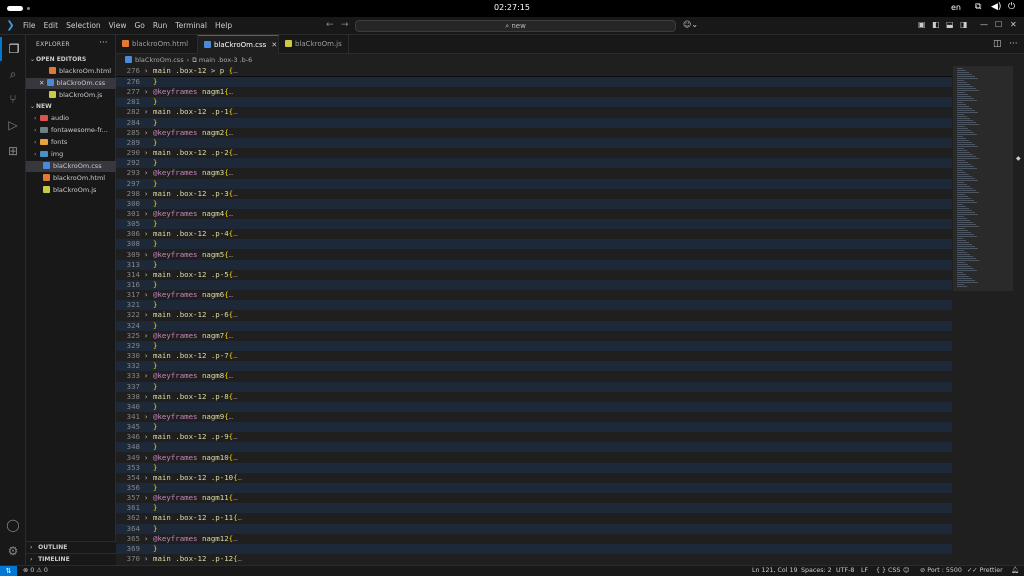  What do you see at coordinates (83, 25) in the screenshot?
I see `menu-selection: Selection` at bounding box center [83, 25].